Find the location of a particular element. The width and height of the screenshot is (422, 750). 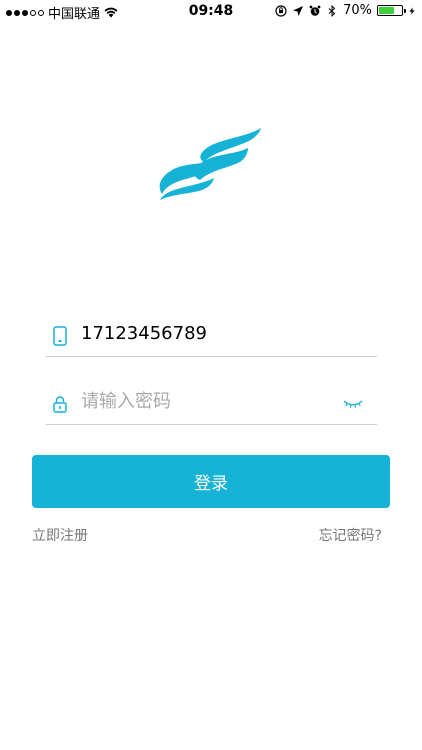

register-link: 立即注册 is located at coordinates (60, 535).